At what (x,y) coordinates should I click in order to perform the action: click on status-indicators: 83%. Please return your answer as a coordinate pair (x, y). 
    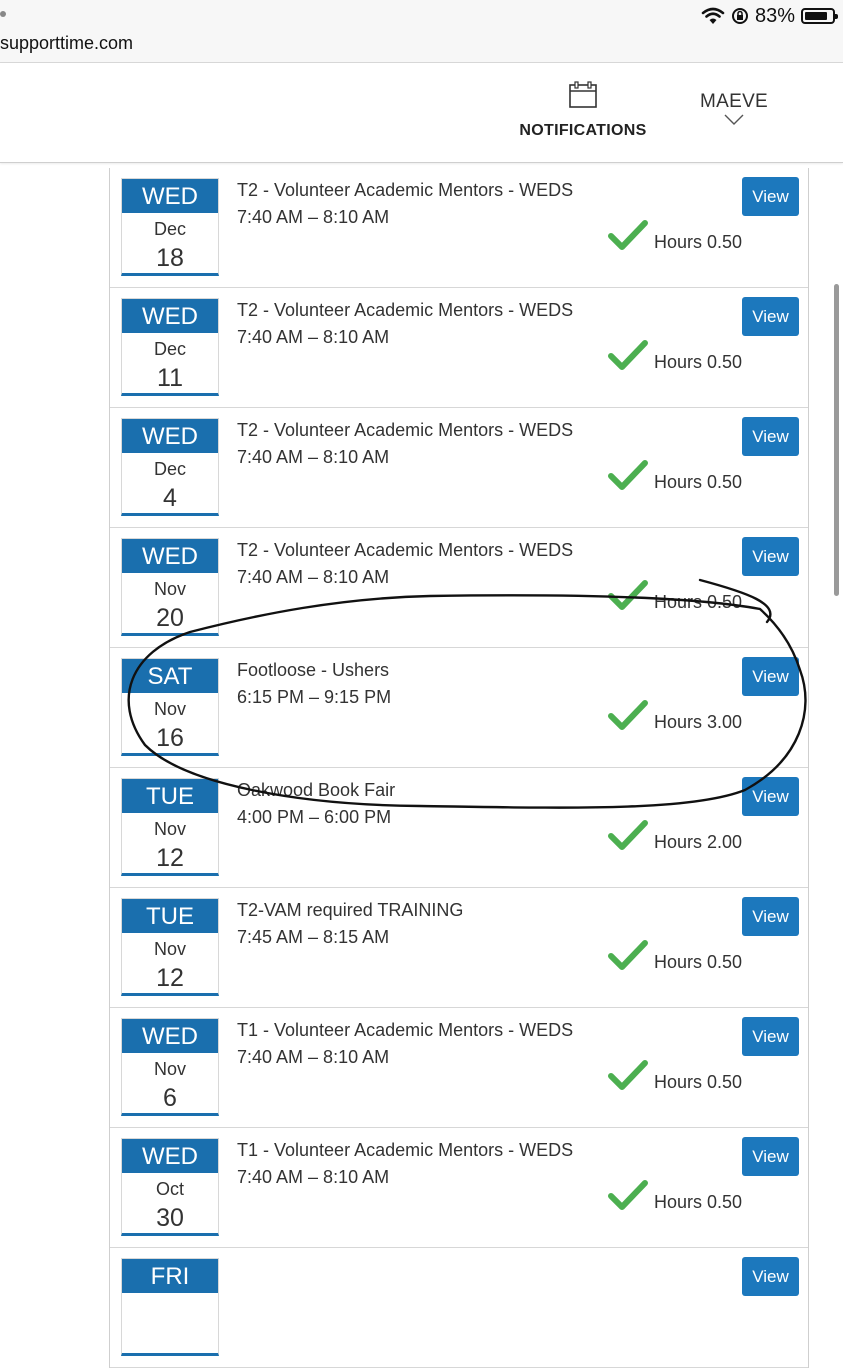
    Looking at the image, I should click on (769, 15).